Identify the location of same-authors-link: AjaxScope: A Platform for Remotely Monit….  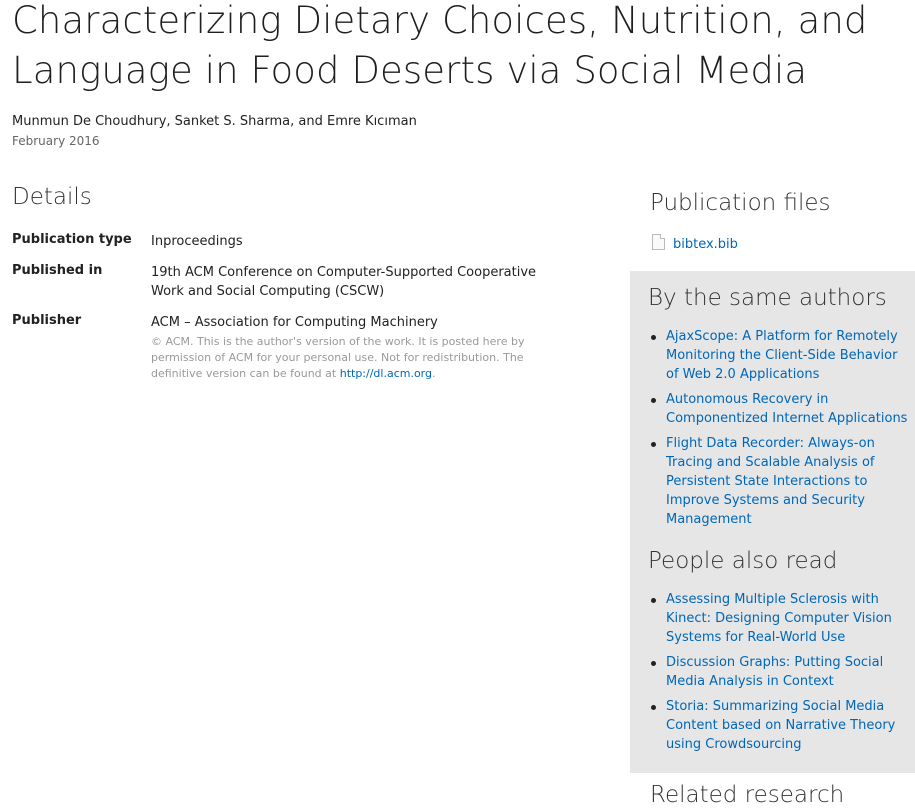
(782, 355).